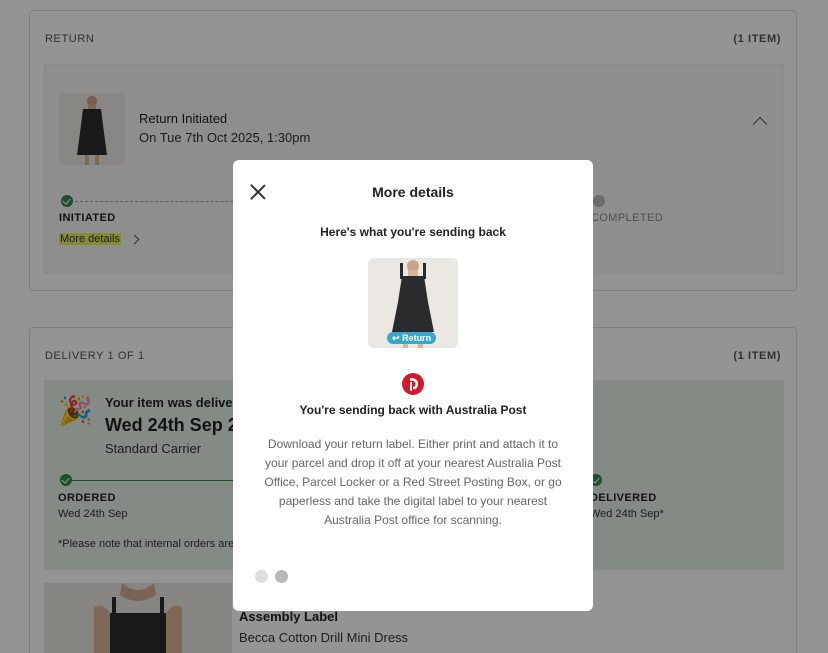 The image size is (828, 653). What do you see at coordinates (281, 576) in the screenshot?
I see `pager-dot-active` at bounding box center [281, 576].